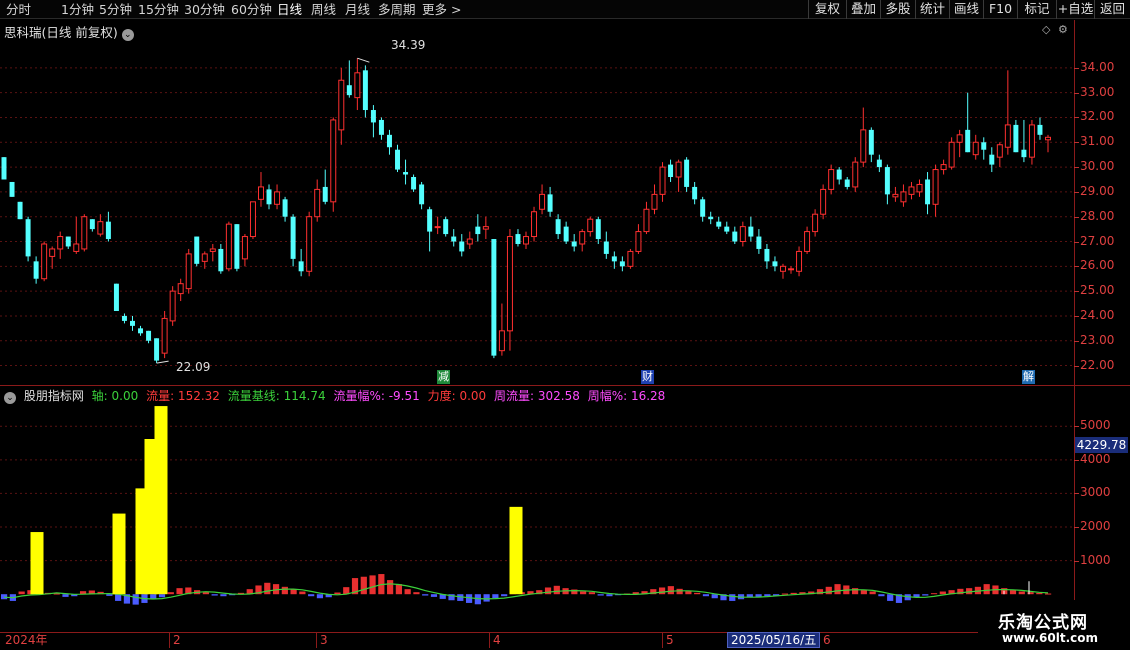 Image resolution: width=1130 pixels, height=650 pixels. I want to click on indicator-tick-label: 1000, so click(1095, 559).